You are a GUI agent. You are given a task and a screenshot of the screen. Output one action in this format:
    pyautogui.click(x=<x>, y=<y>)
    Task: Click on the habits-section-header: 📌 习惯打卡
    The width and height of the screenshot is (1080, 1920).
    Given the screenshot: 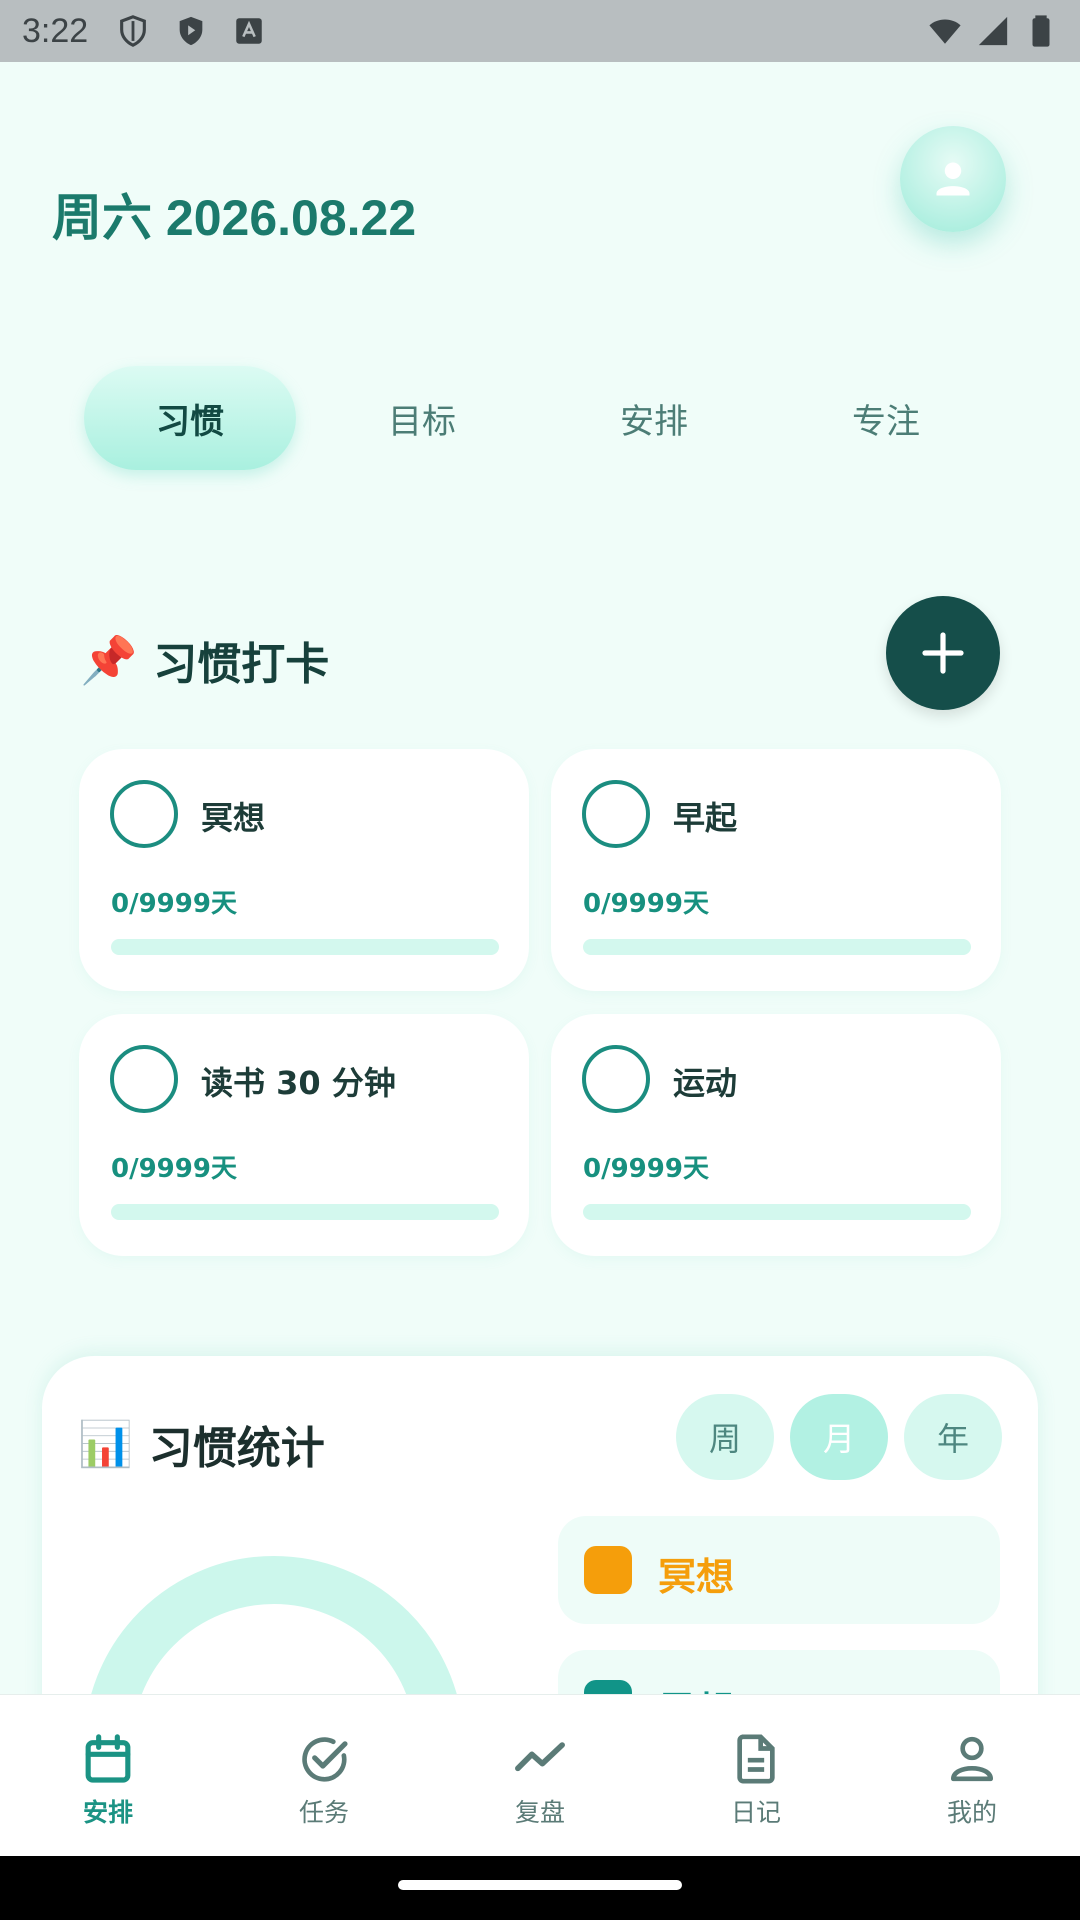 What is the action you would take?
    pyautogui.click(x=204, y=660)
    